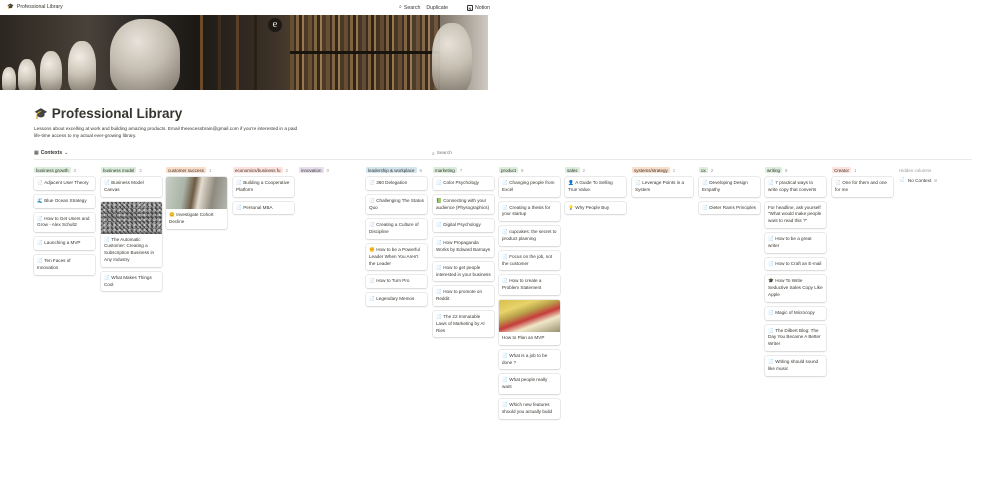 This screenshot has height=480, width=1005. I want to click on view-selector: ▦ Contexts ⌄, so click(51, 153).